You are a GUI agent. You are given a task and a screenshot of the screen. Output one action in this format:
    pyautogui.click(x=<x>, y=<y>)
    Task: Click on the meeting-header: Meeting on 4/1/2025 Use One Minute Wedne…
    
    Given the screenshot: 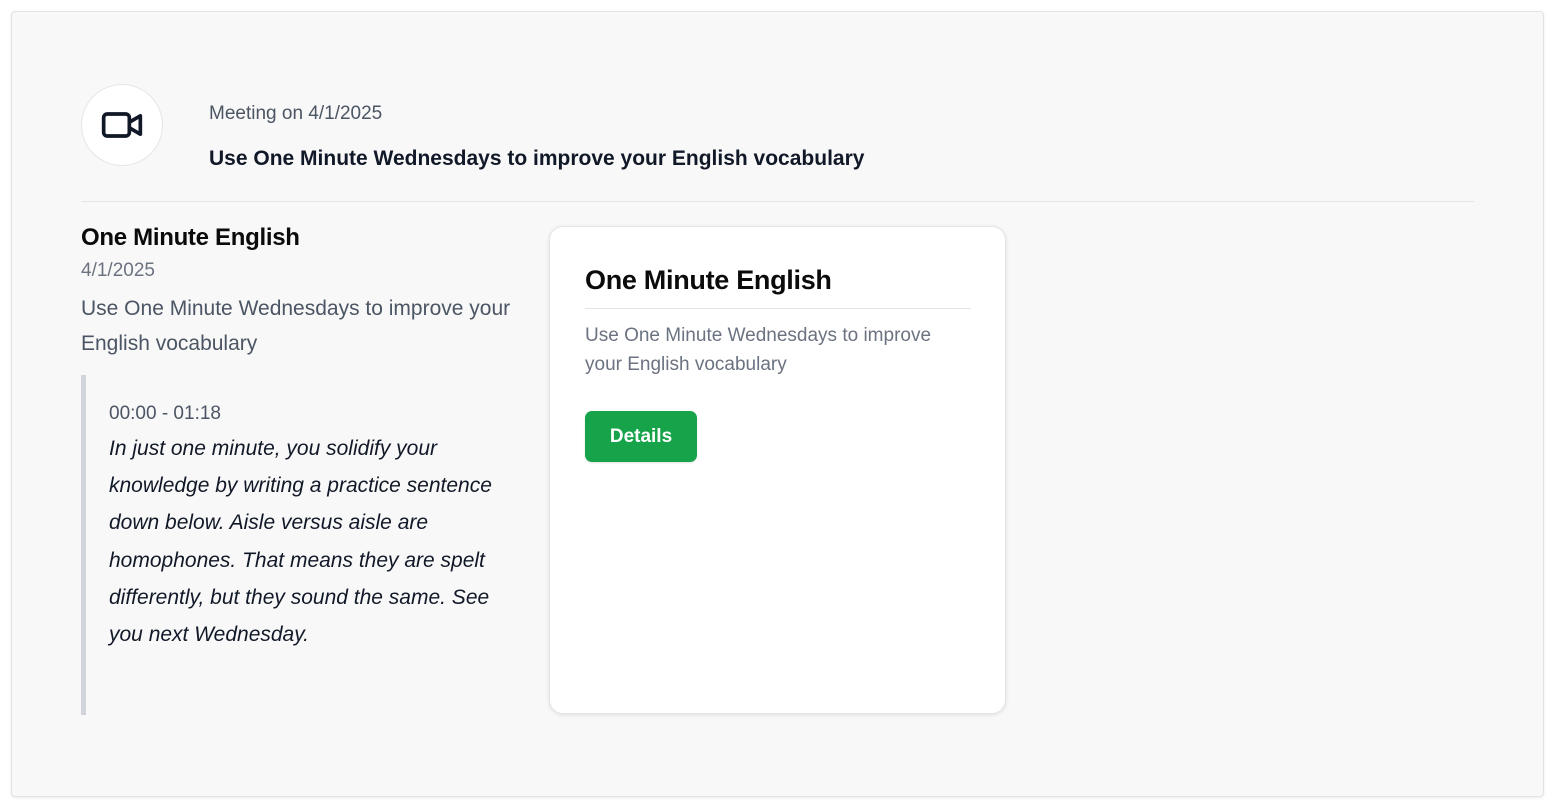 What is the action you would take?
    pyautogui.click(x=777, y=142)
    